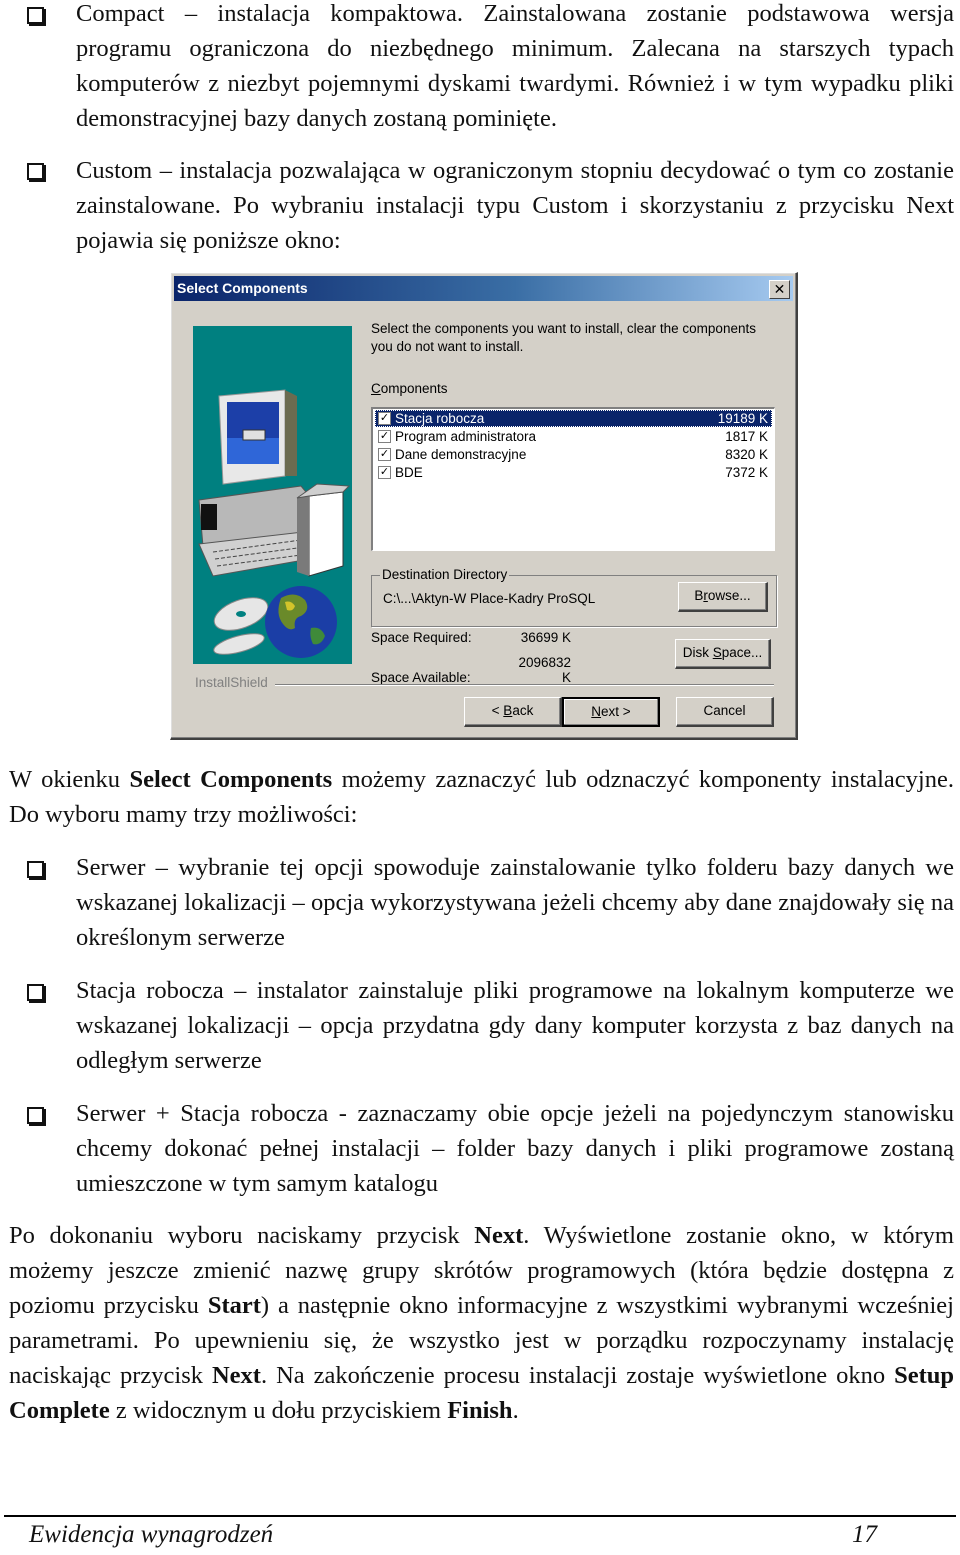 The width and height of the screenshot is (960, 1555). What do you see at coordinates (742, 418) in the screenshot?
I see `component-size: 19189 K` at bounding box center [742, 418].